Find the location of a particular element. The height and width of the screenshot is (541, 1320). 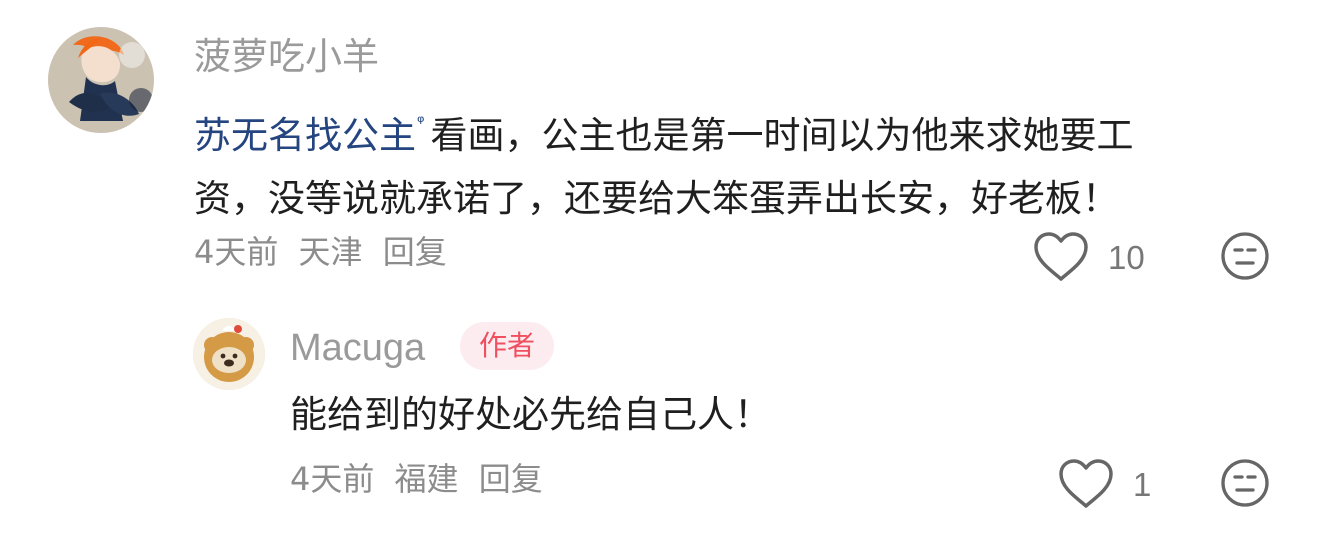

mention-link: 苏无名找公主ᵠ is located at coordinates (309, 129).